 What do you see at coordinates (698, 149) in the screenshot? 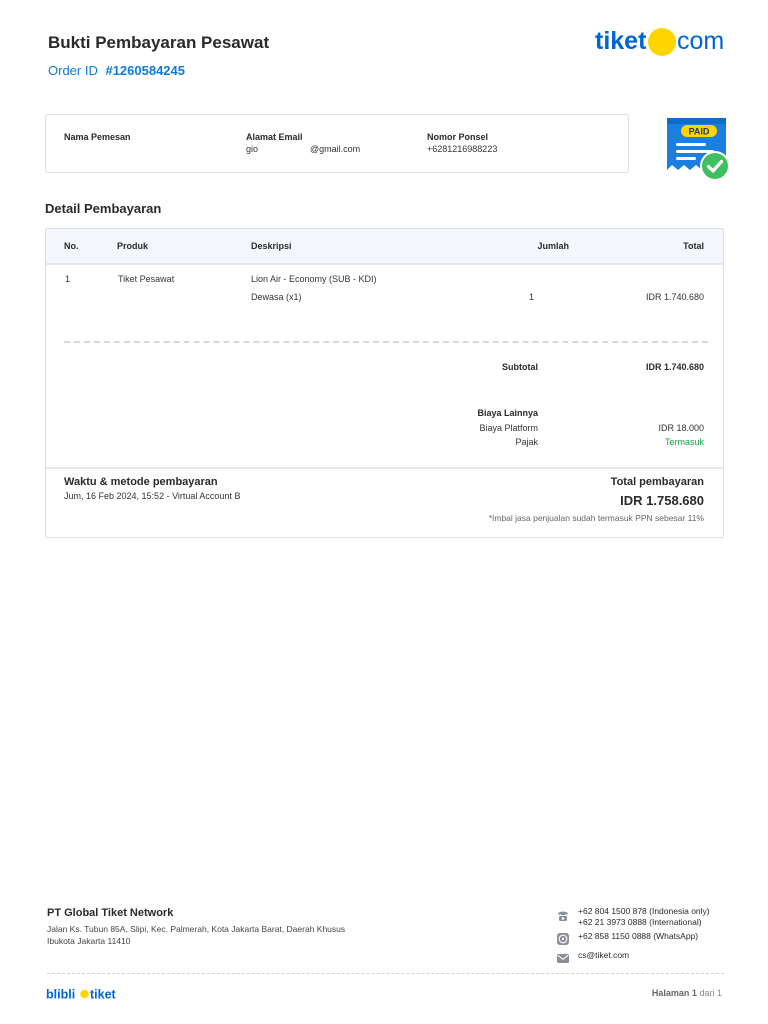
I see `paid-receipt-check-icon: PAID` at bounding box center [698, 149].